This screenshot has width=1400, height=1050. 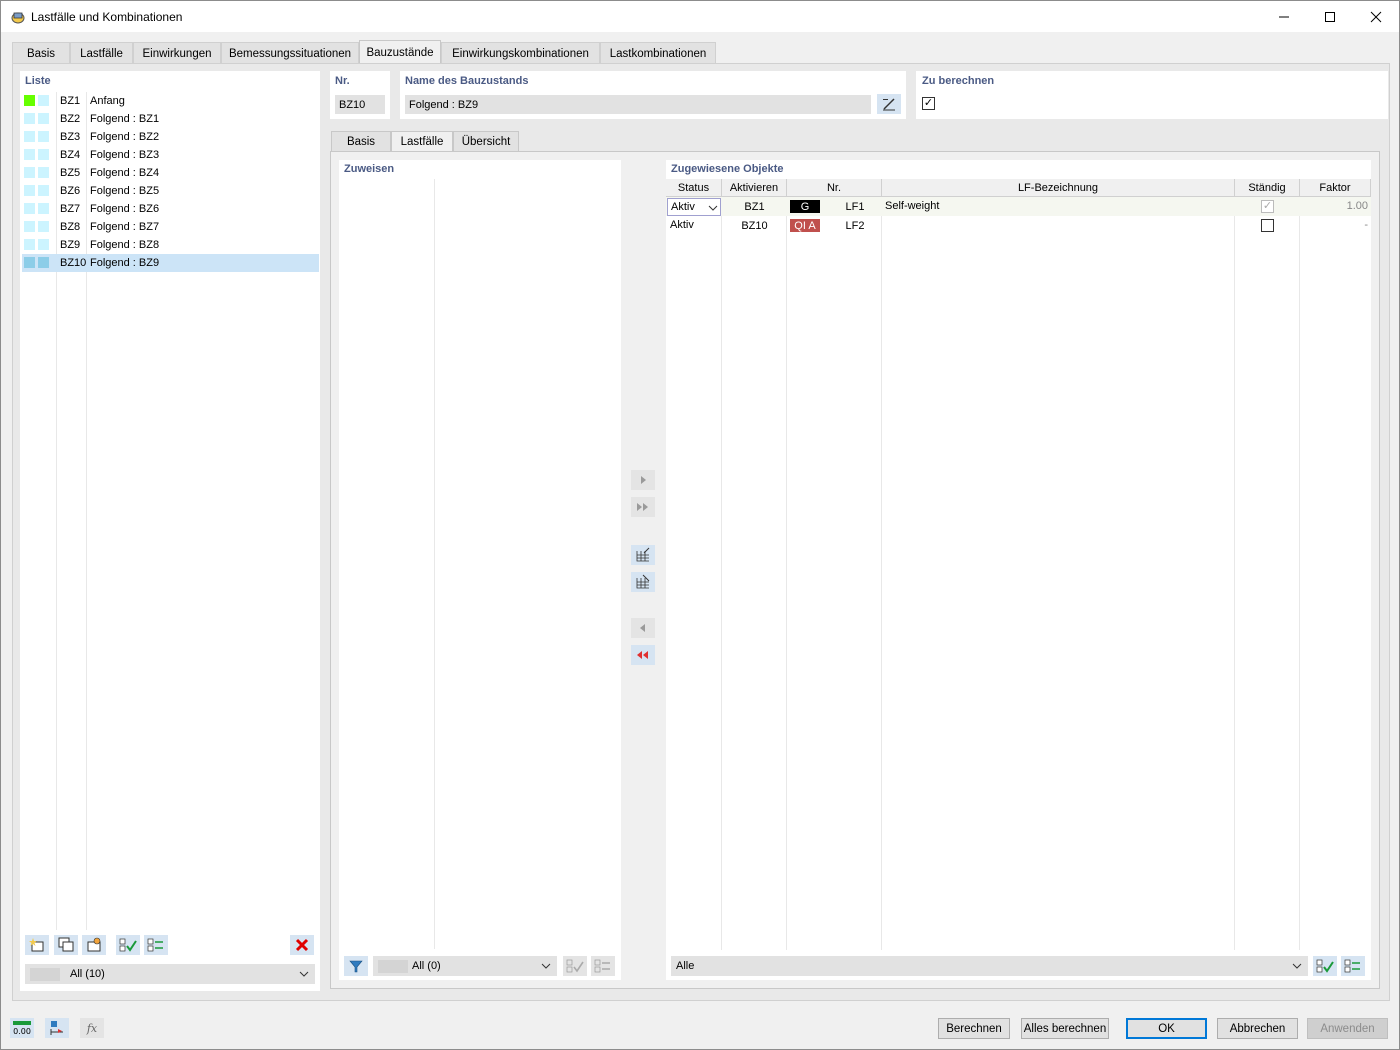 I want to click on name-input: Folgend : BZ9, so click(x=638, y=104).